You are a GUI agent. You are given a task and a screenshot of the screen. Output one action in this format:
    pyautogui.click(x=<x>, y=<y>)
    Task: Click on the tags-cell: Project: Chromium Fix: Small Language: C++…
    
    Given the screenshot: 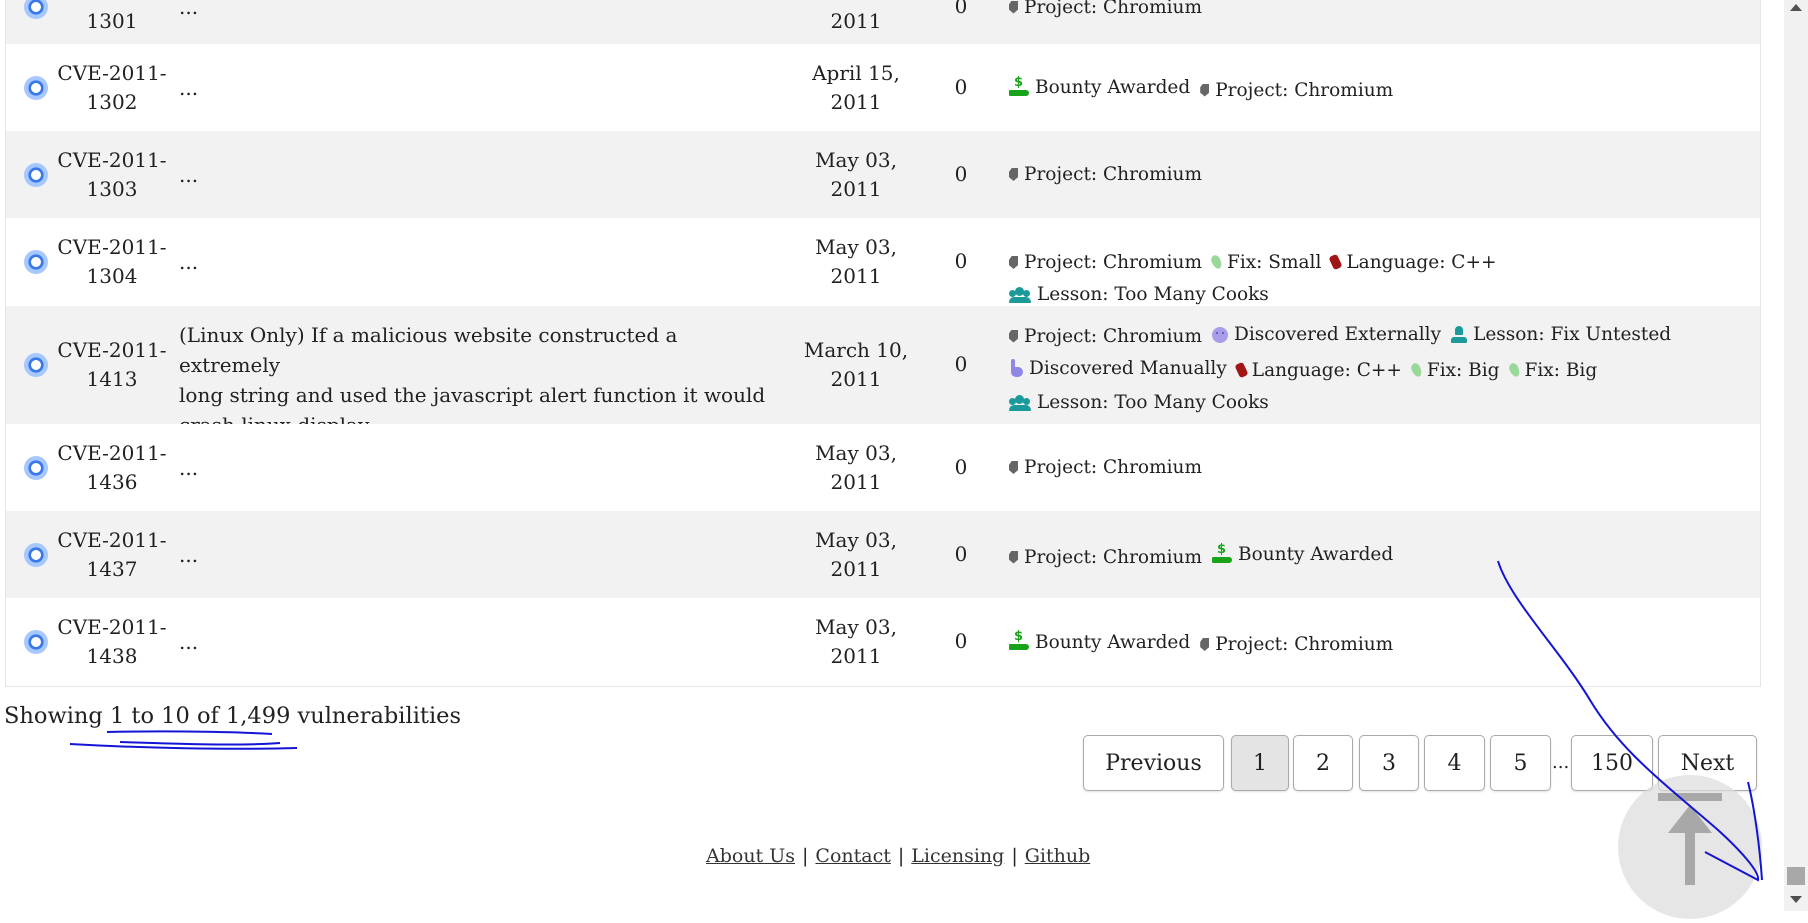 What is the action you would take?
    pyautogui.click(x=1379, y=280)
    